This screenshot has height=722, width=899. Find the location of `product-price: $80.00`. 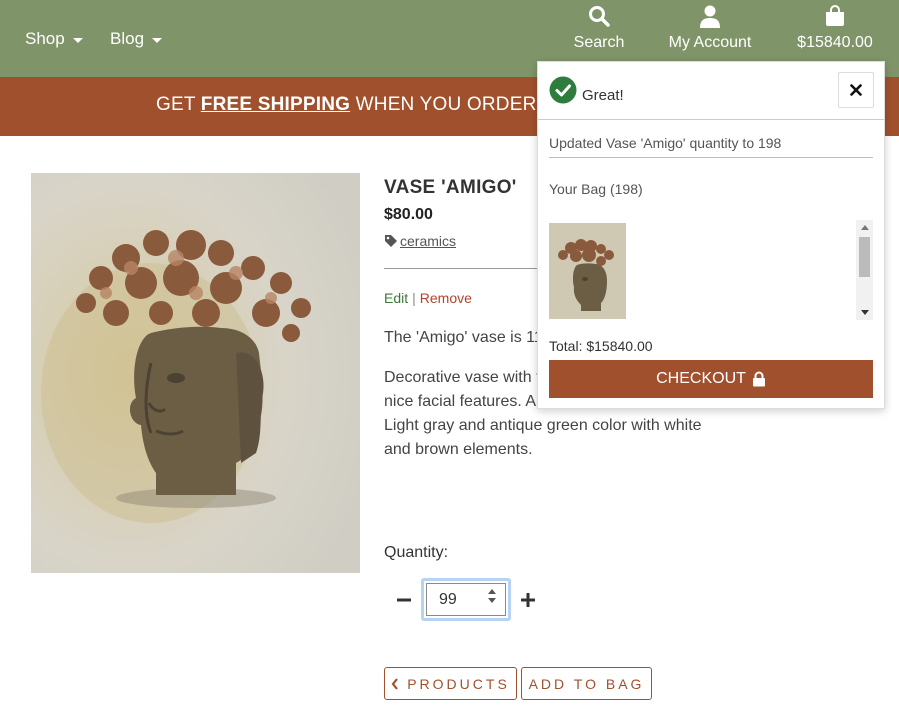

product-price: $80.00 is located at coordinates (408, 214).